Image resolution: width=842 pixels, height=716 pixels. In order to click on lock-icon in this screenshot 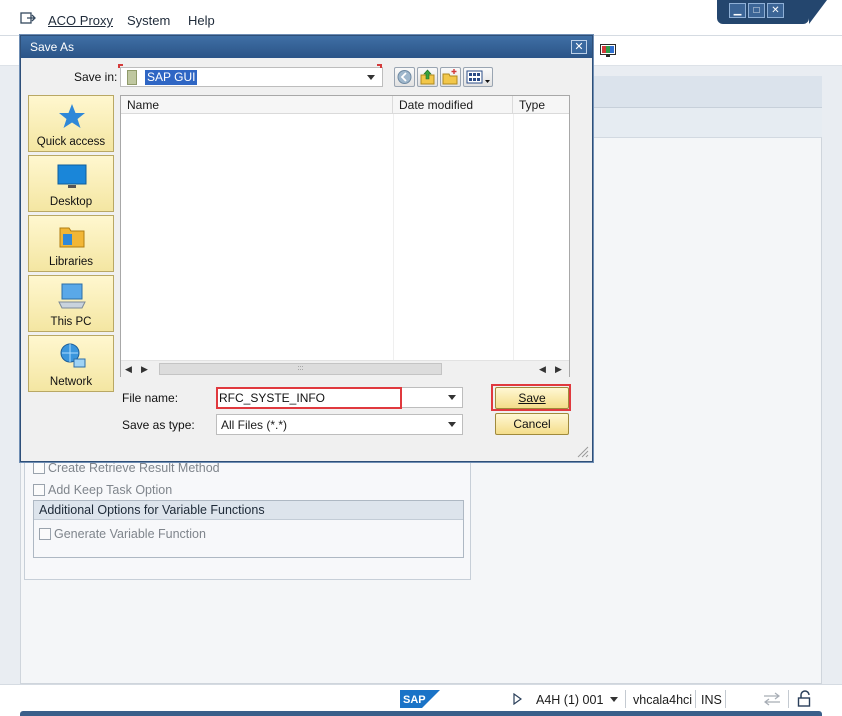, I will do `click(805, 699)`.